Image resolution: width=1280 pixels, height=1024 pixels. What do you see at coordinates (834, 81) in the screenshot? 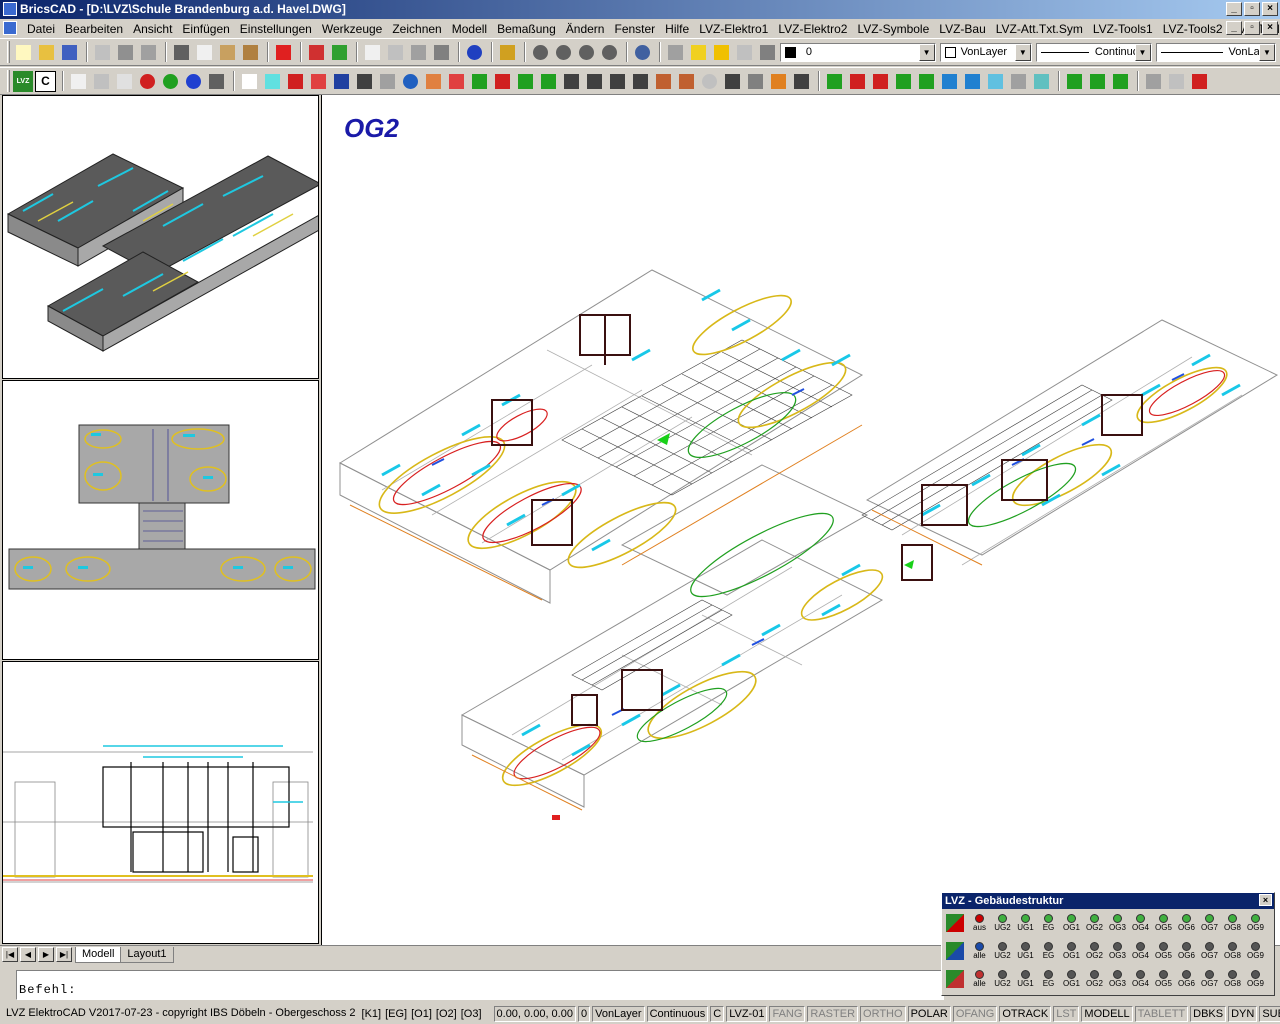
I see `green-tool-button` at bounding box center [834, 81].